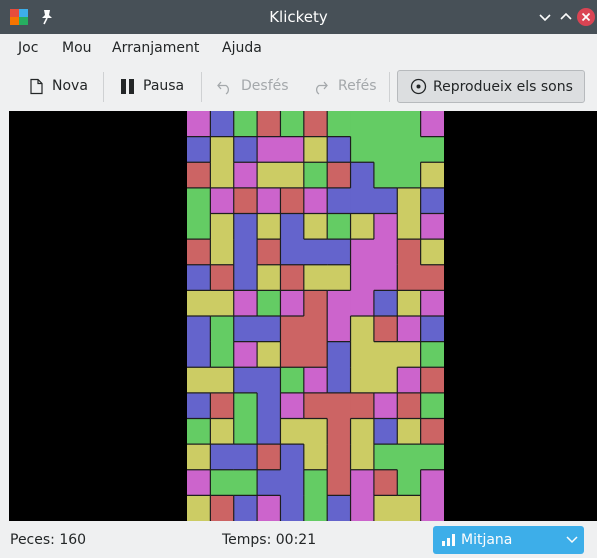 The height and width of the screenshot is (558, 597). I want to click on menu-arranjament: Arranjament, so click(155, 48).